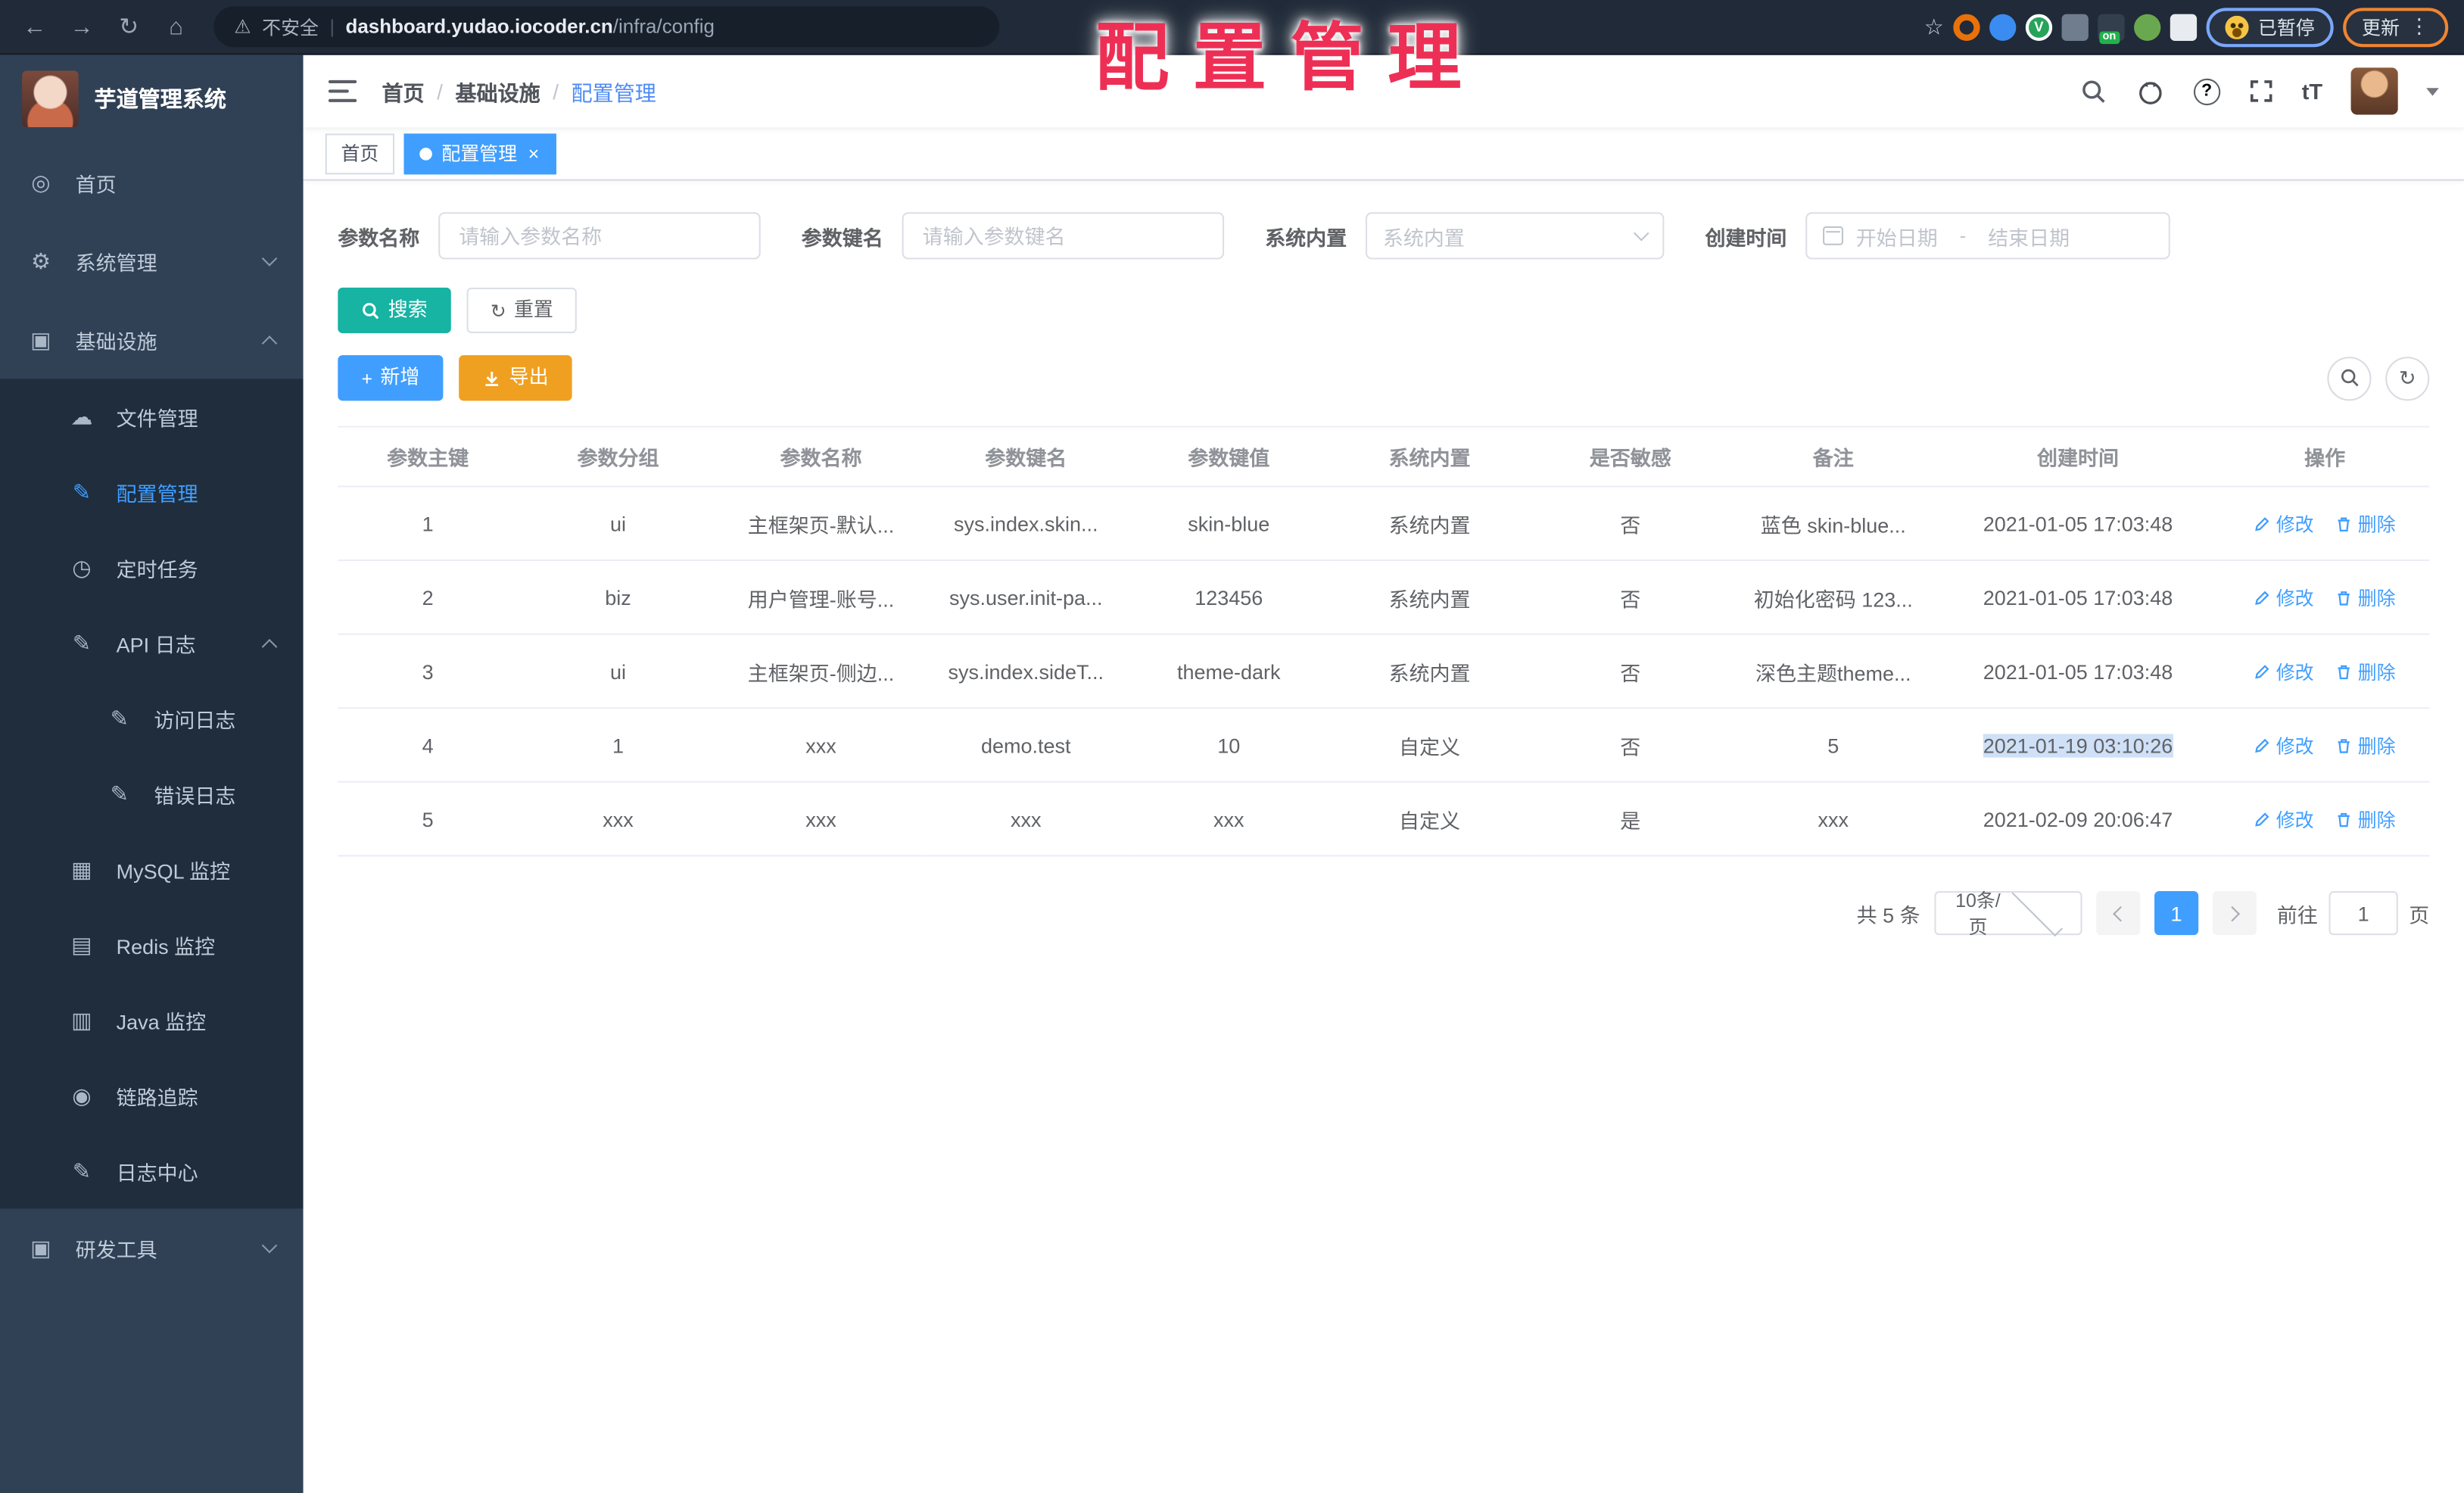 The width and height of the screenshot is (2464, 1493). Describe the element at coordinates (2419, 27) in the screenshot. I see `browser-menu-kebab-icon: ⋮` at that location.